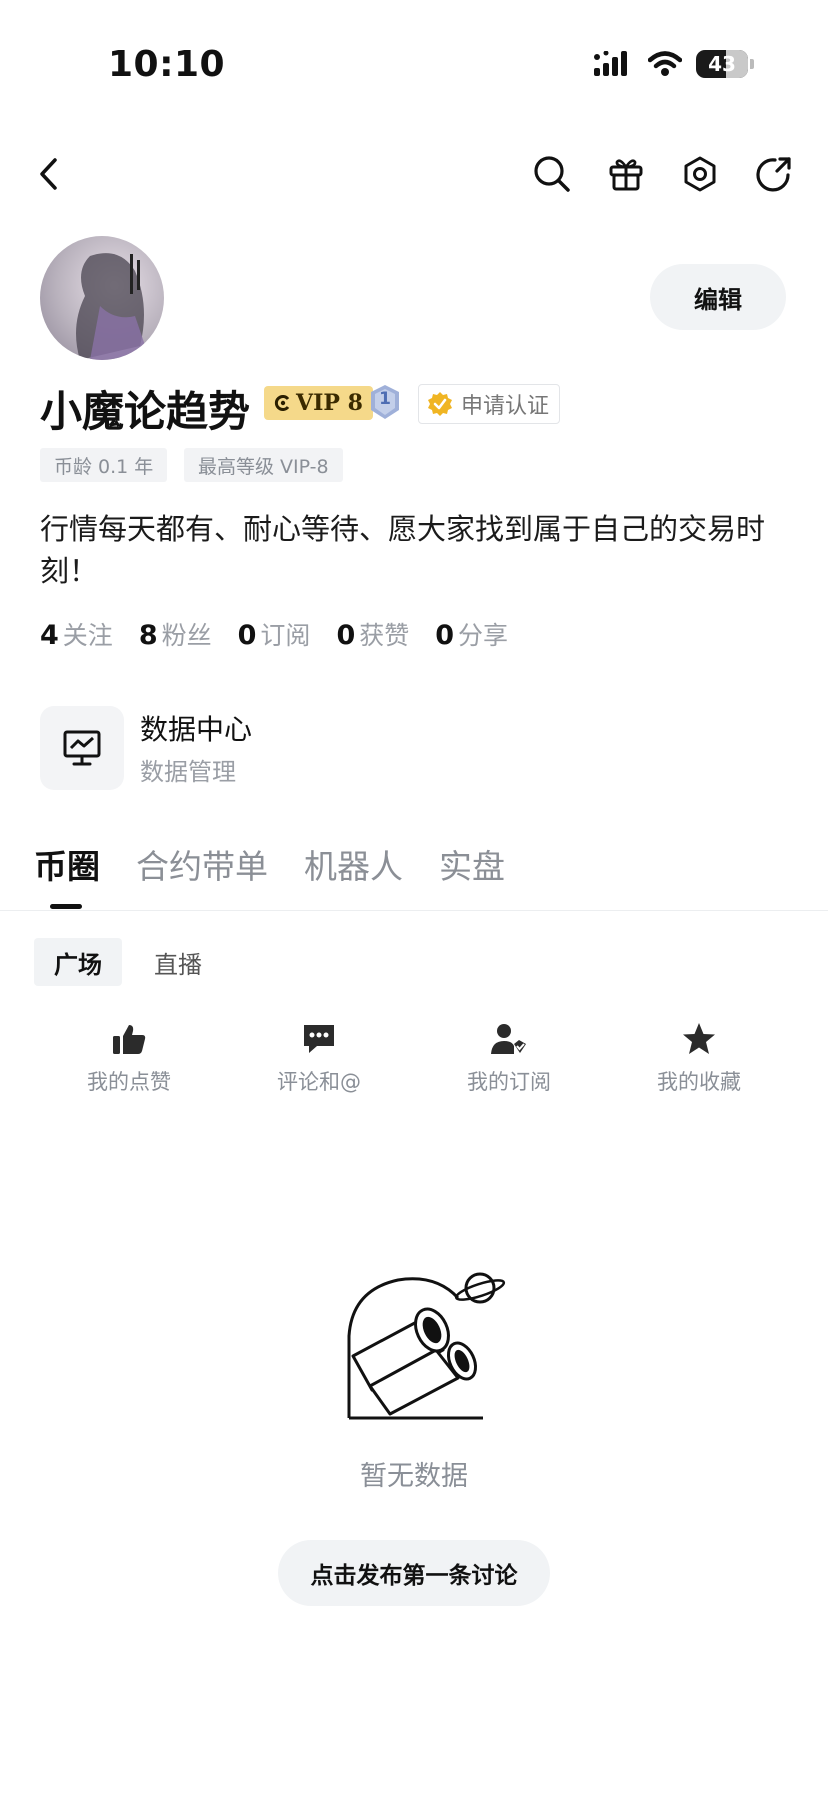 This screenshot has width=828, height=1801. What do you see at coordinates (145, 411) in the screenshot?
I see `username: 小魔论趋势` at bounding box center [145, 411].